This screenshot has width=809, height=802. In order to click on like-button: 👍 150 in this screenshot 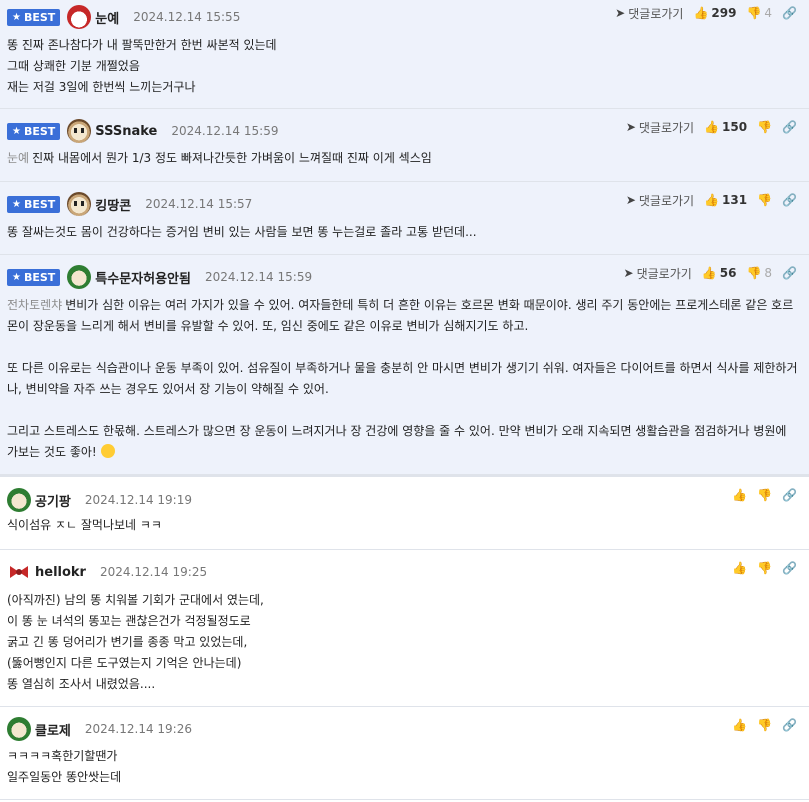, I will do `click(725, 127)`.